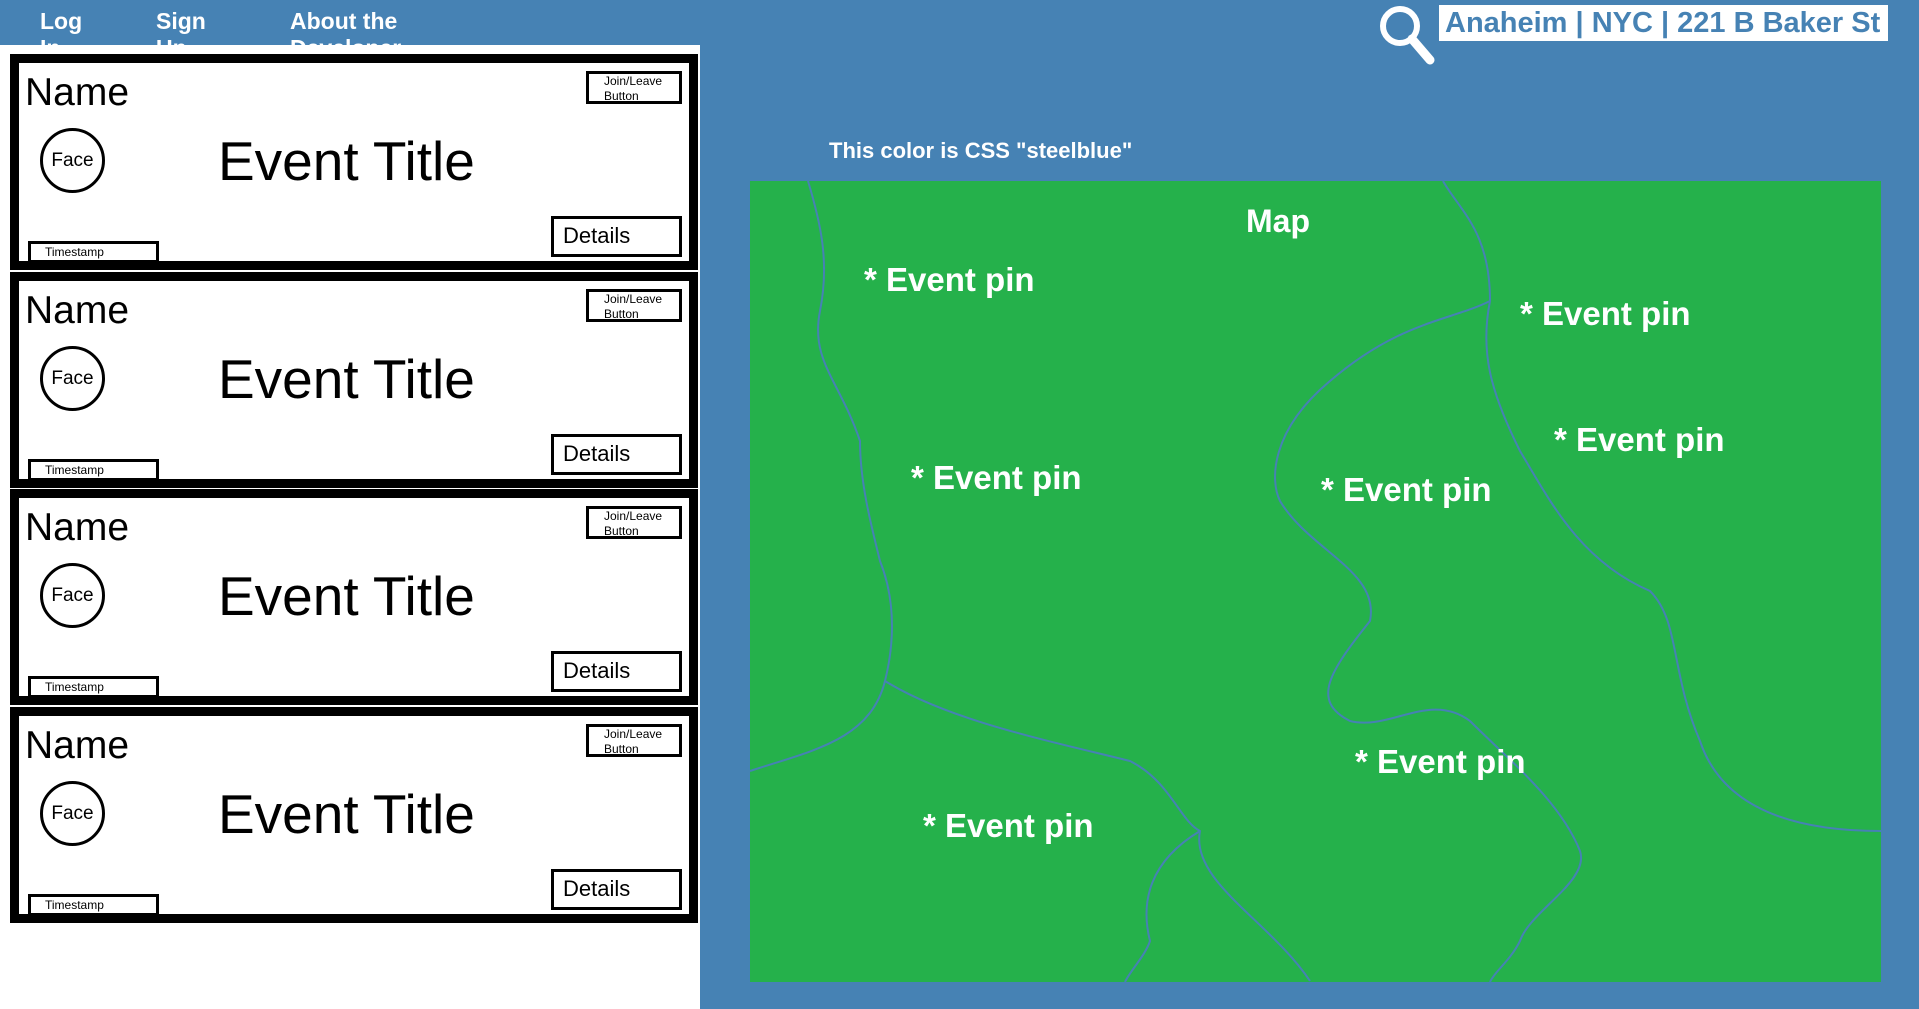 This screenshot has height=1009, width=1919. I want to click on search-input, so click(1663, 23).